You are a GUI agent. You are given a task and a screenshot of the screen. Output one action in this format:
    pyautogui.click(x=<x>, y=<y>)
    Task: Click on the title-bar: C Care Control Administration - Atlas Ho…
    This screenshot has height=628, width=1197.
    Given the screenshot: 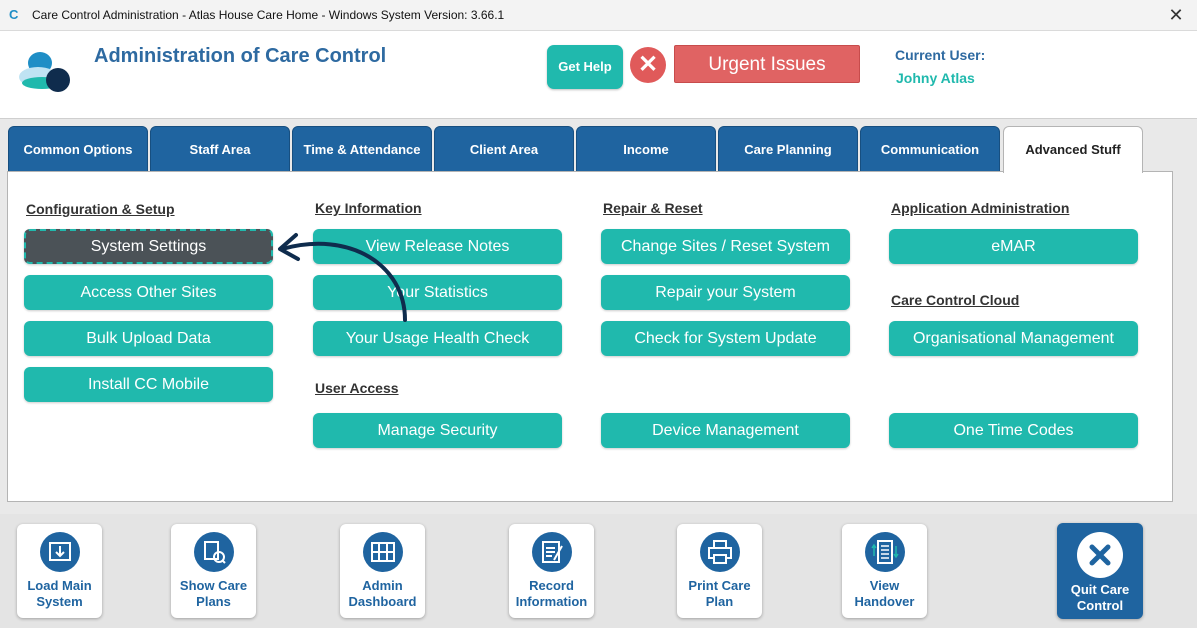 What is the action you would take?
    pyautogui.click(x=598, y=15)
    